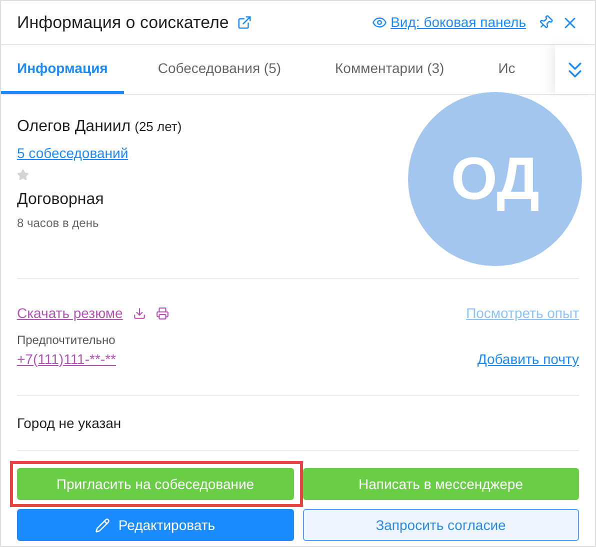 The height and width of the screenshot is (547, 596). Describe the element at coordinates (102, 525) in the screenshot. I see `pencil-icon` at that location.